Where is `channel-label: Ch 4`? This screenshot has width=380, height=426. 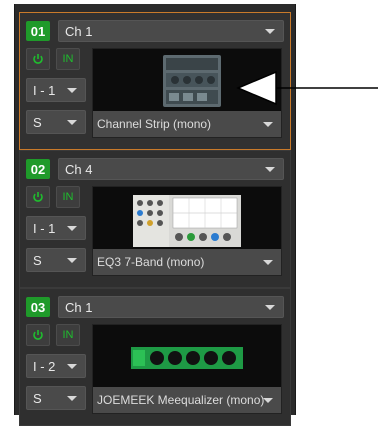 channel-label: Ch 4 is located at coordinates (79, 169).